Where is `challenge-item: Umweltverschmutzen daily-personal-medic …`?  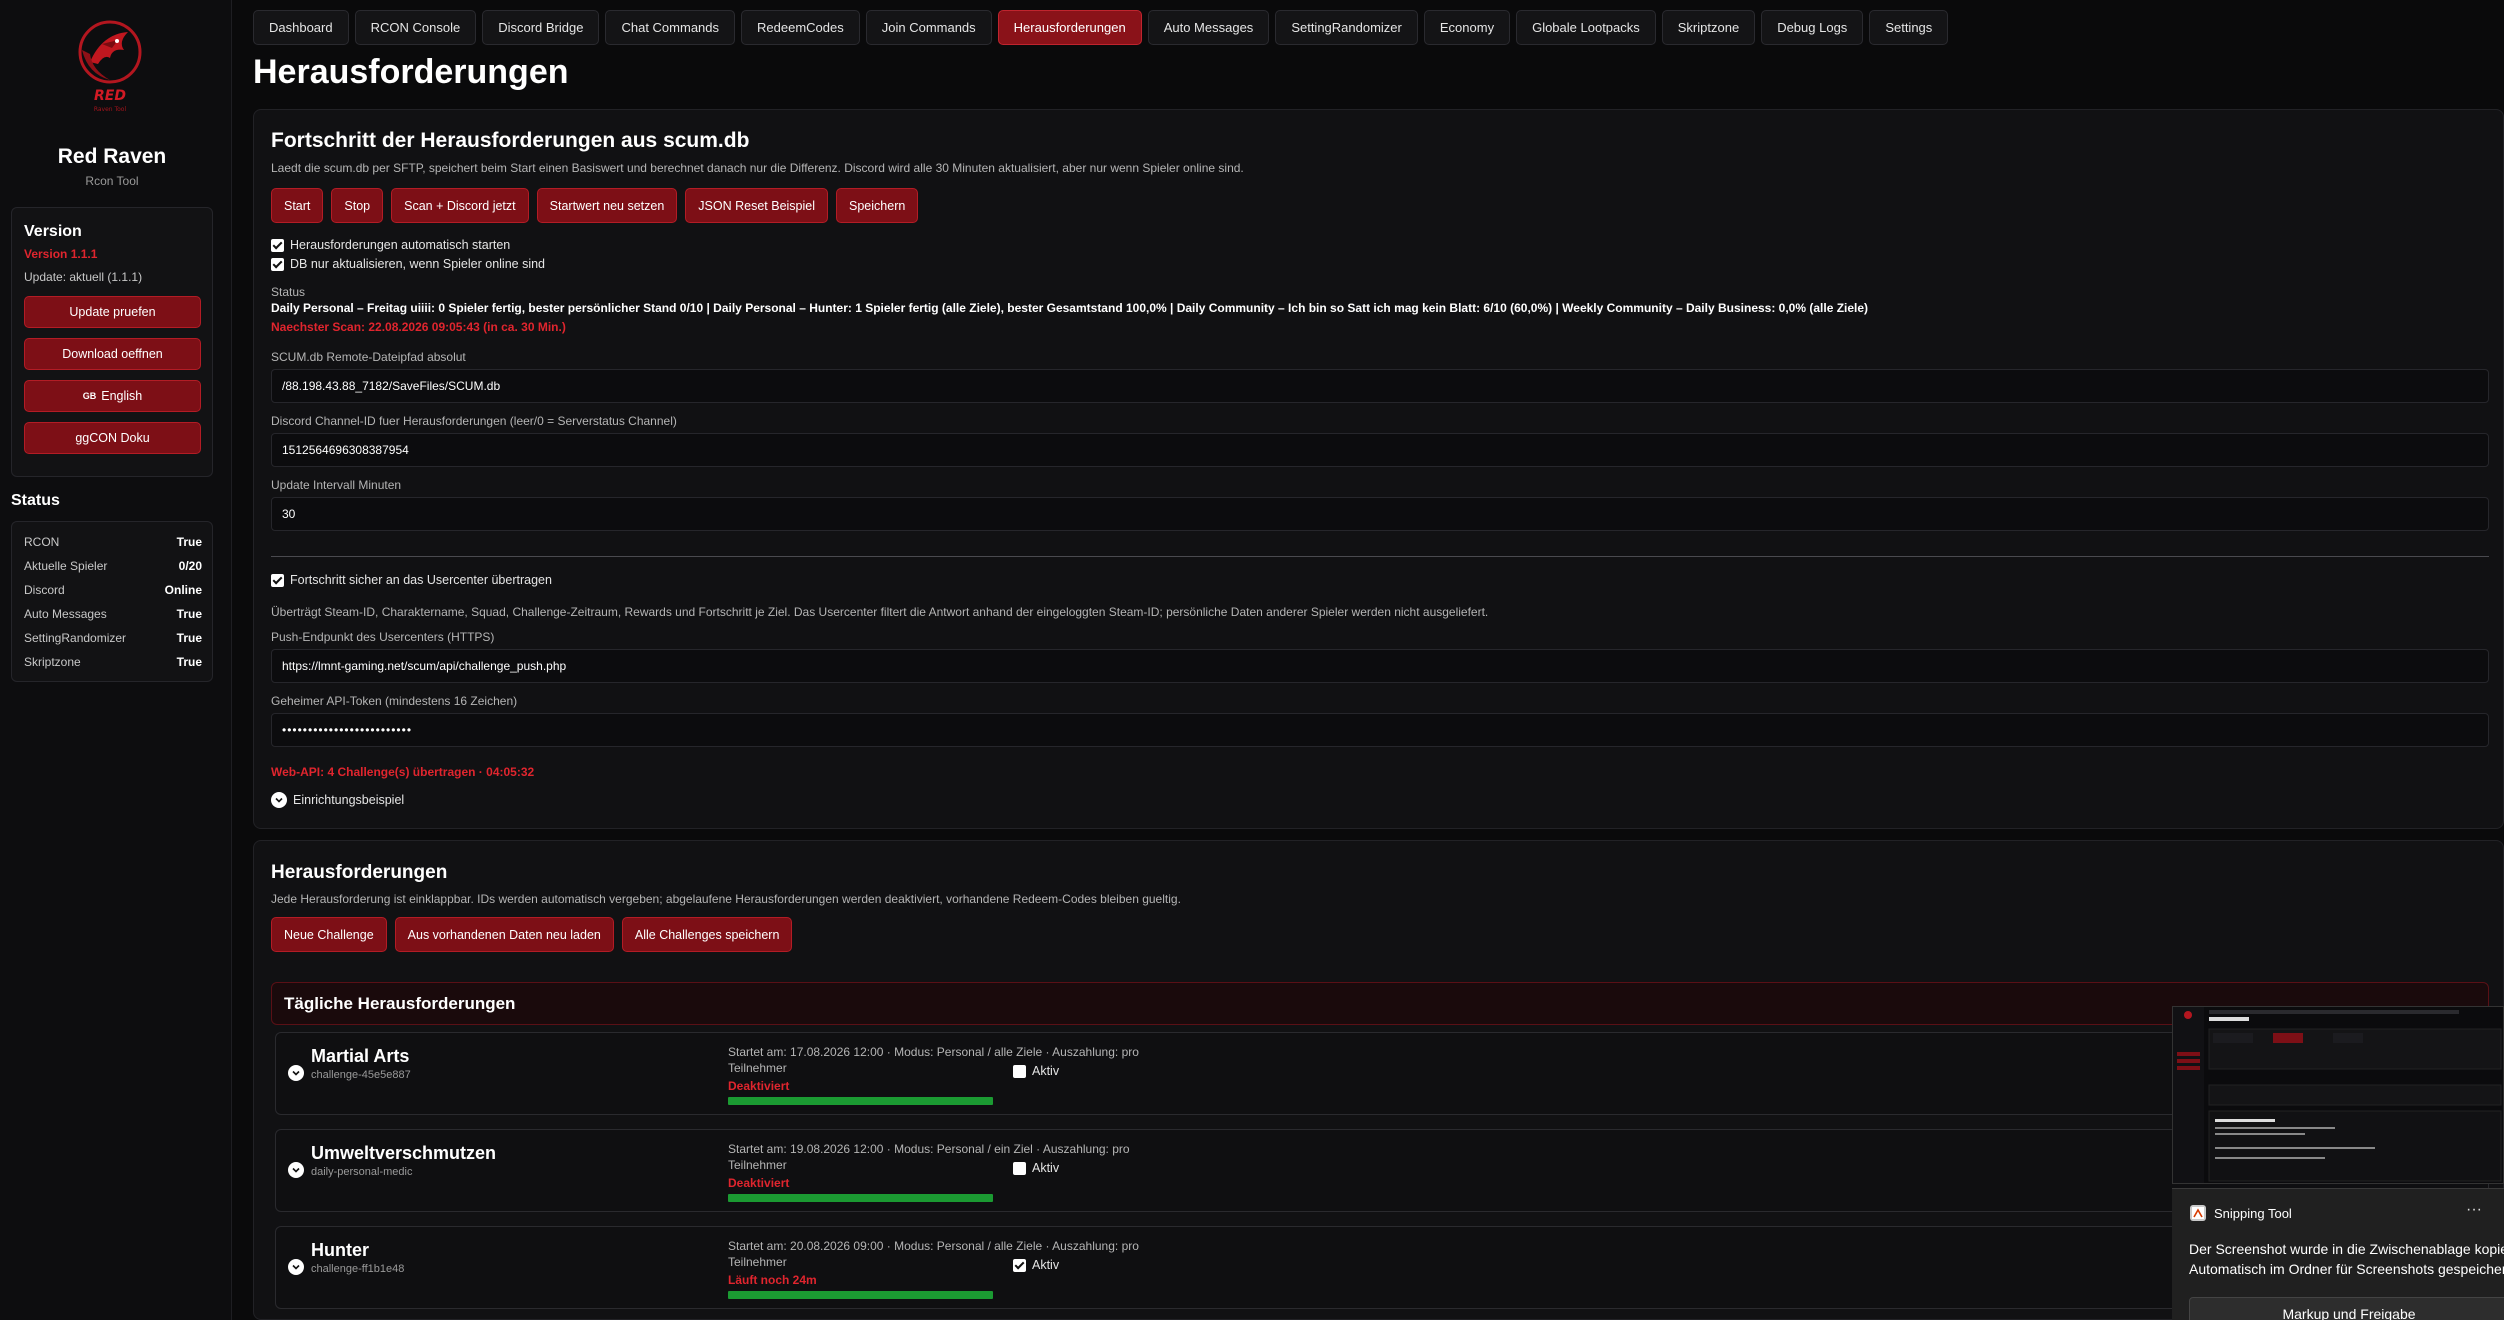
challenge-item: Umweltverschmutzen daily-personal-medic … is located at coordinates (1382, 1170).